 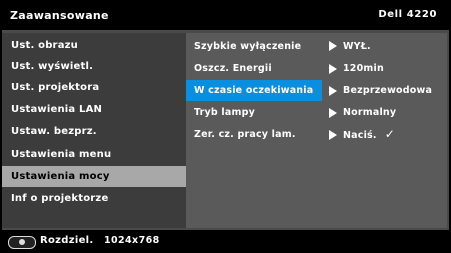 What do you see at coordinates (254, 68) in the screenshot?
I see `setting-power-saving: Oszcz. Energii` at bounding box center [254, 68].